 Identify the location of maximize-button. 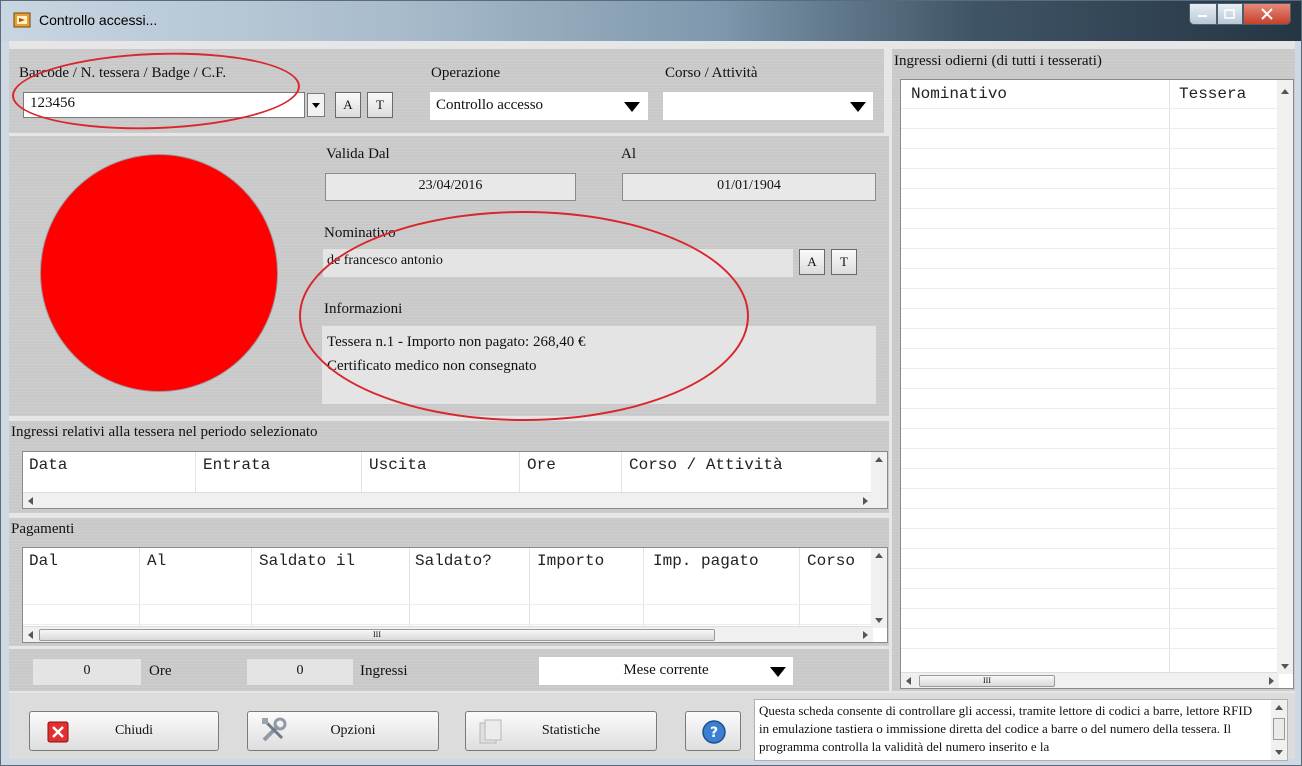
(1230, 14).